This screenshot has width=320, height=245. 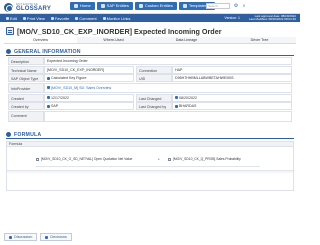 What do you see at coordinates (48, 88) in the screenshot?
I see `infoprovider-icon` at bounding box center [48, 88].